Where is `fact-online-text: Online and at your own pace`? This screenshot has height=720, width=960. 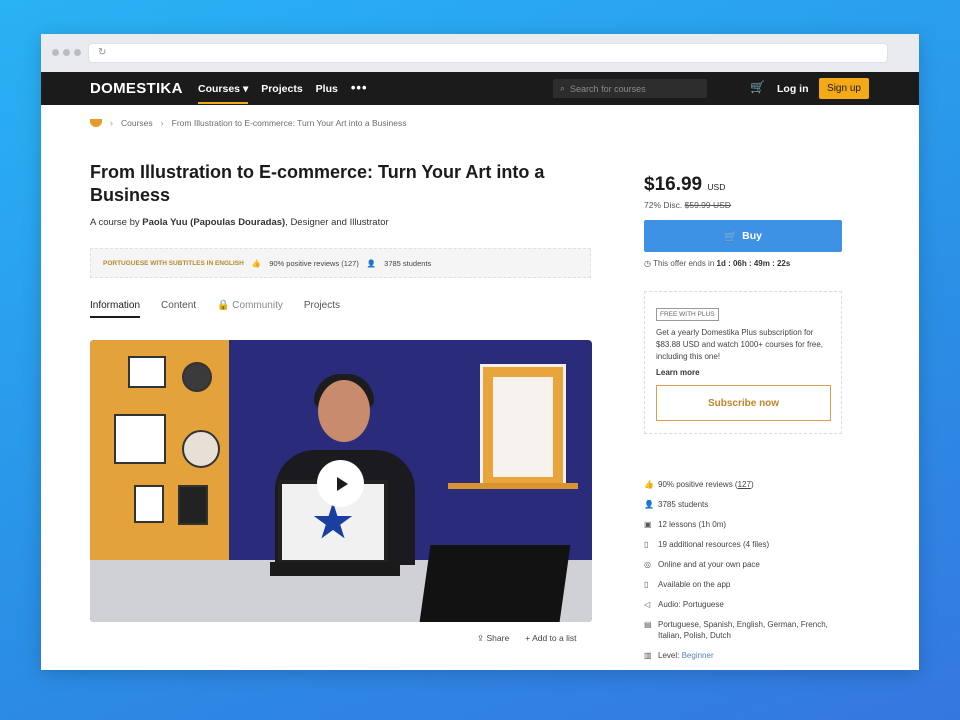 fact-online-text: Online and at your own pace is located at coordinates (709, 564).